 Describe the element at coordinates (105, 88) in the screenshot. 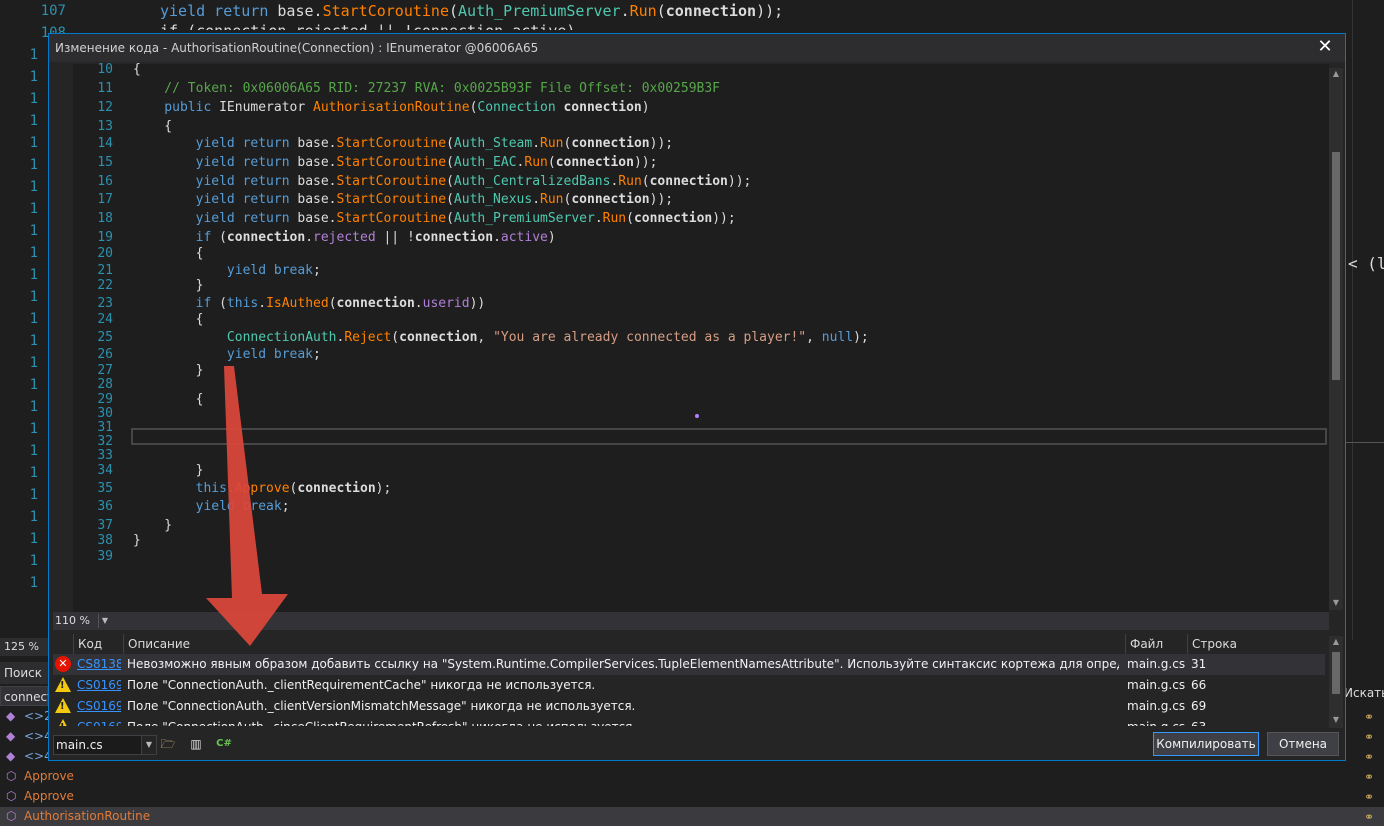

I see `line-number: 11` at that location.